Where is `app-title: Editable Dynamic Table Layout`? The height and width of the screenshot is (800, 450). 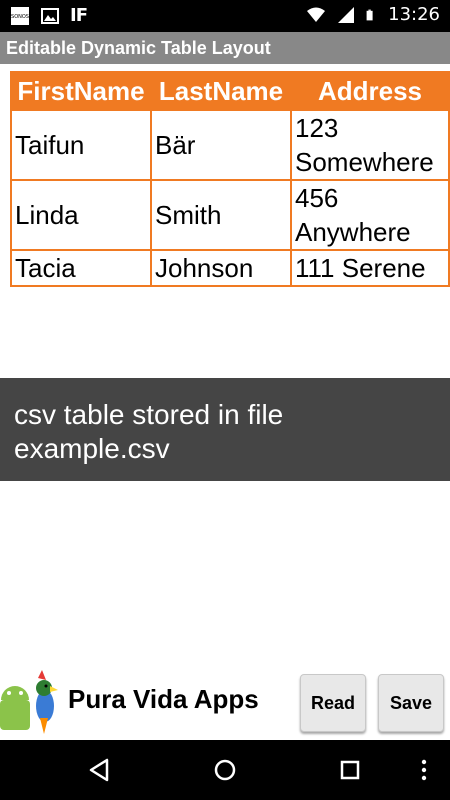
app-title: Editable Dynamic Table Layout is located at coordinates (225, 48).